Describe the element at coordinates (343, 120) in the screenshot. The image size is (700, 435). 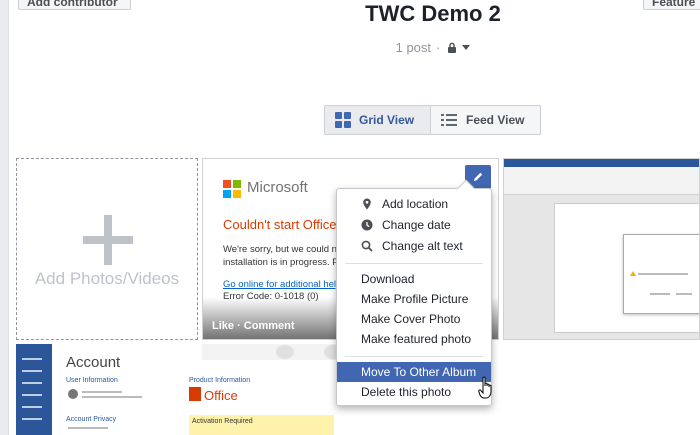
I see `grid-icon` at that location.